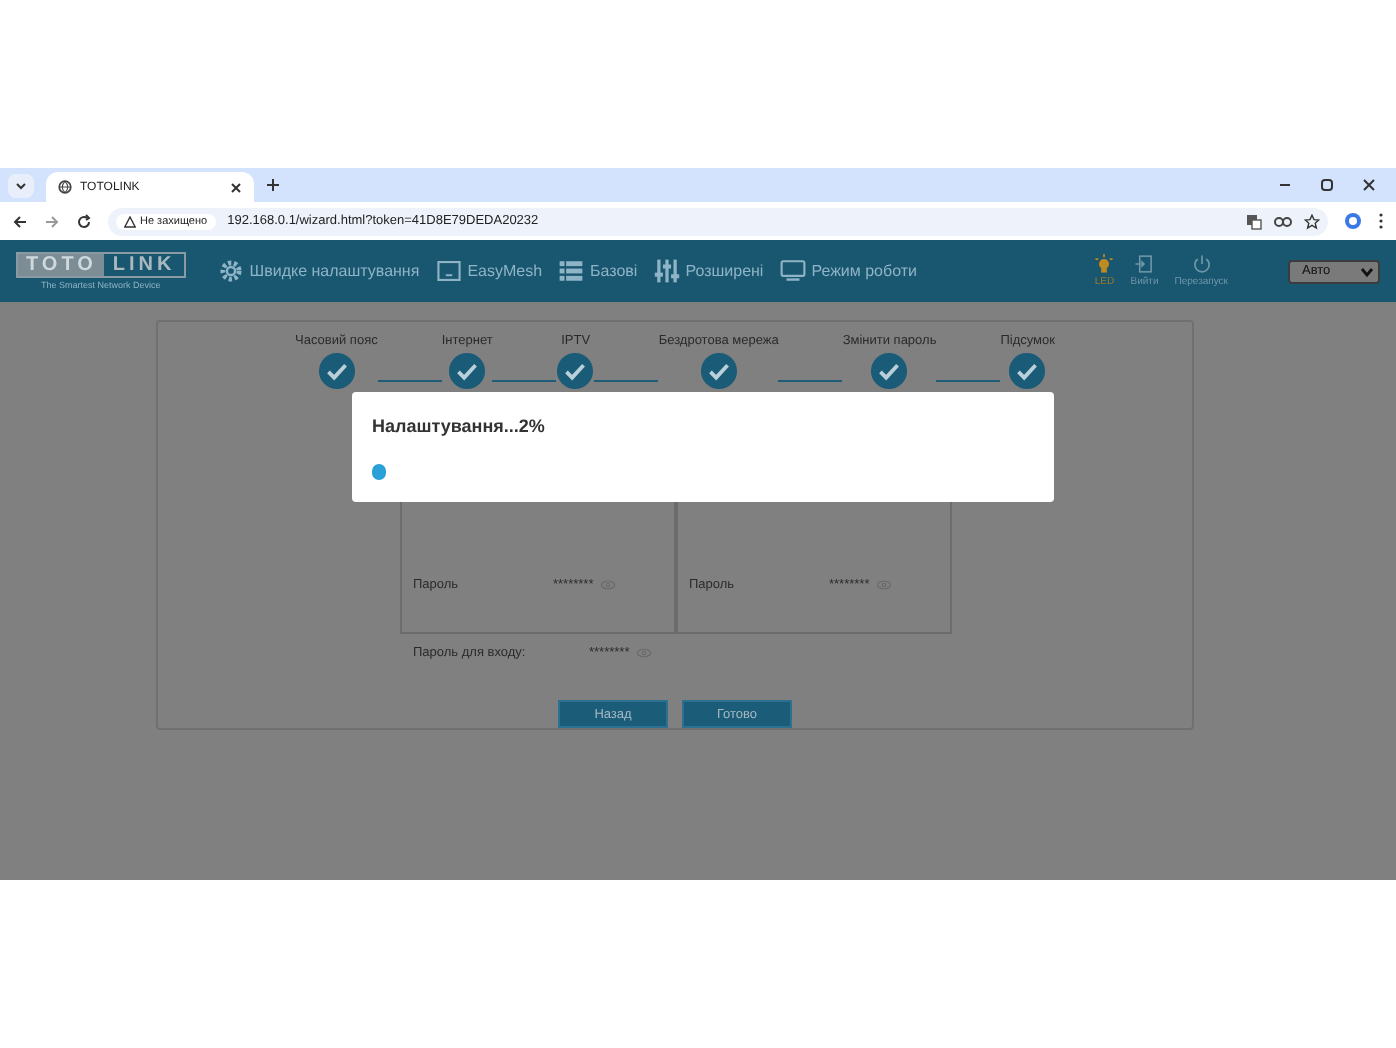 Image resolution: width=1396 pixels, height=1048 pixels. Describe the element at coordinates (1312, 221) in the screenshot. I see `star-icon` at that location.